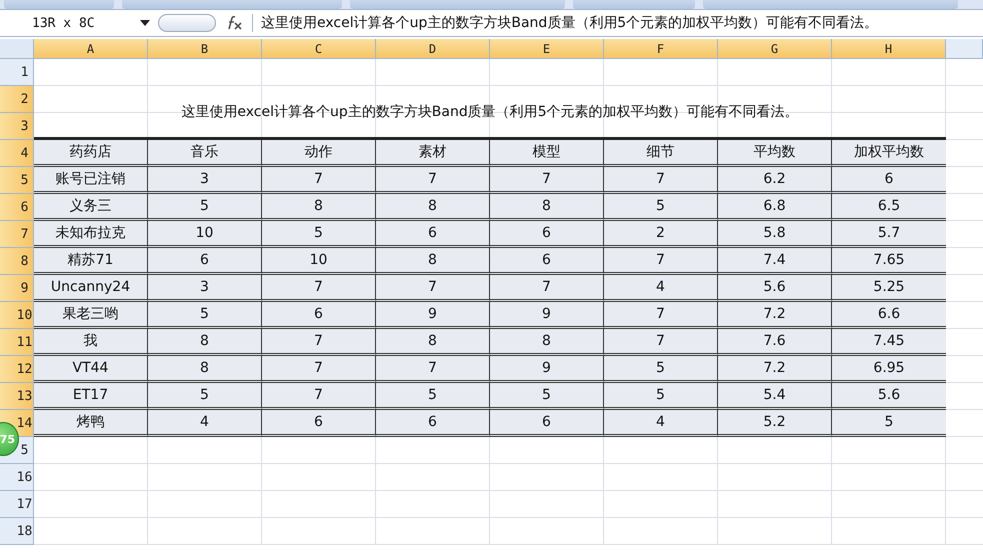 The height and width of the screenshot is (552, 983). I want to click on table-cell: 7.4, so click(775, 261).